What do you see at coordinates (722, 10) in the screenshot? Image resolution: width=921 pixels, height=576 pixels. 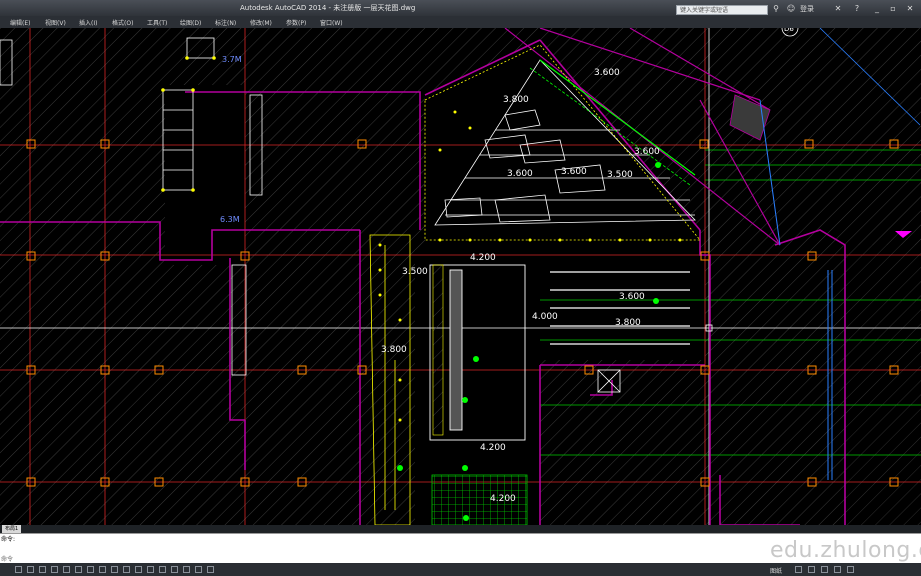 I see `search-input: 键入关键字或短语` at bounding box center [722, 10].